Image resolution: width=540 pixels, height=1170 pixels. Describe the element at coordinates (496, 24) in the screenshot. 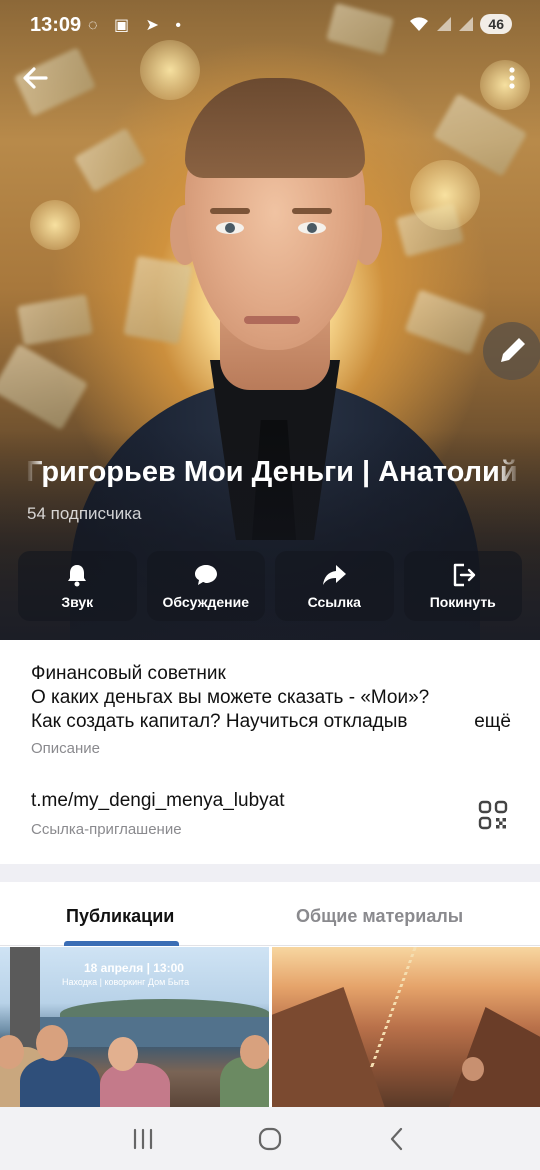

I see `battery-indicator: 46` at that location.